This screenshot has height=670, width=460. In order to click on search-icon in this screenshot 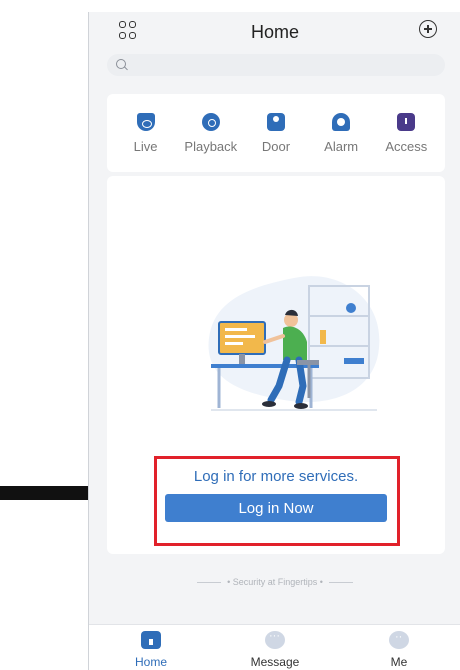, I will do `click(121, 64)`.